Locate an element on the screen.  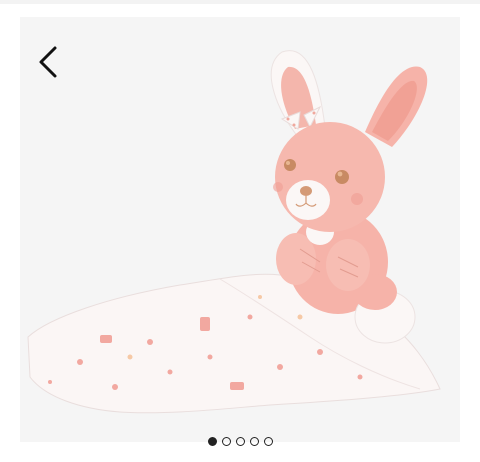
carousel-pagination is located at coordinates (240, 441).